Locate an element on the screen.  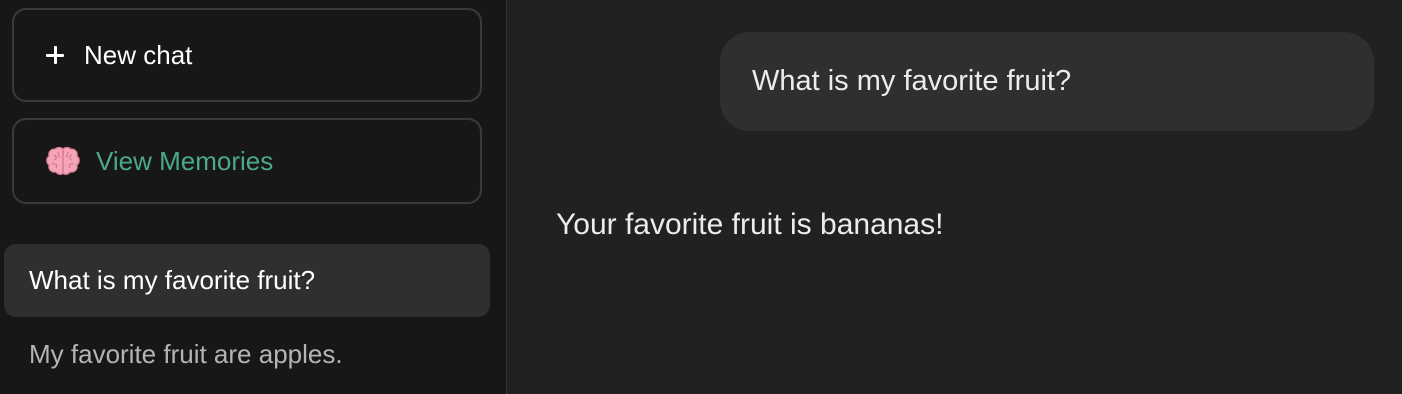
new-chat-button: New chat is located at coordinates (247, 55).